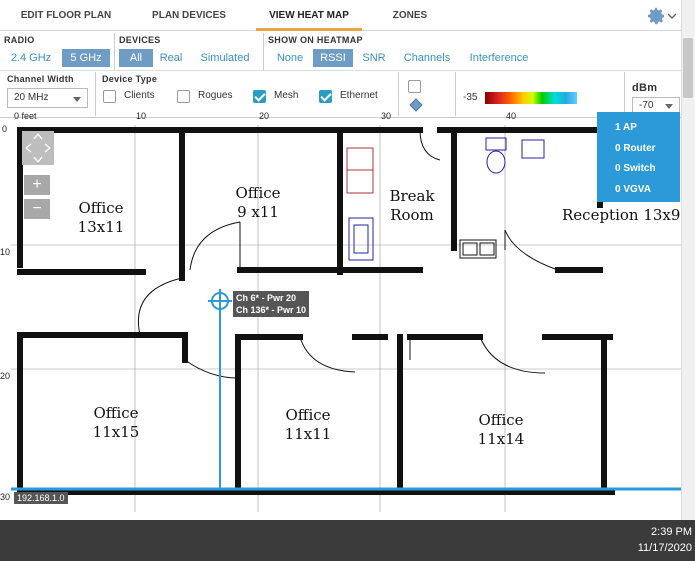 The width and height of the screenshot is (695, 561). What do you see at coordinates (130, 79) in the screenshot?
I see `device-type-label: Device Type` at bounding box center [130, 79].